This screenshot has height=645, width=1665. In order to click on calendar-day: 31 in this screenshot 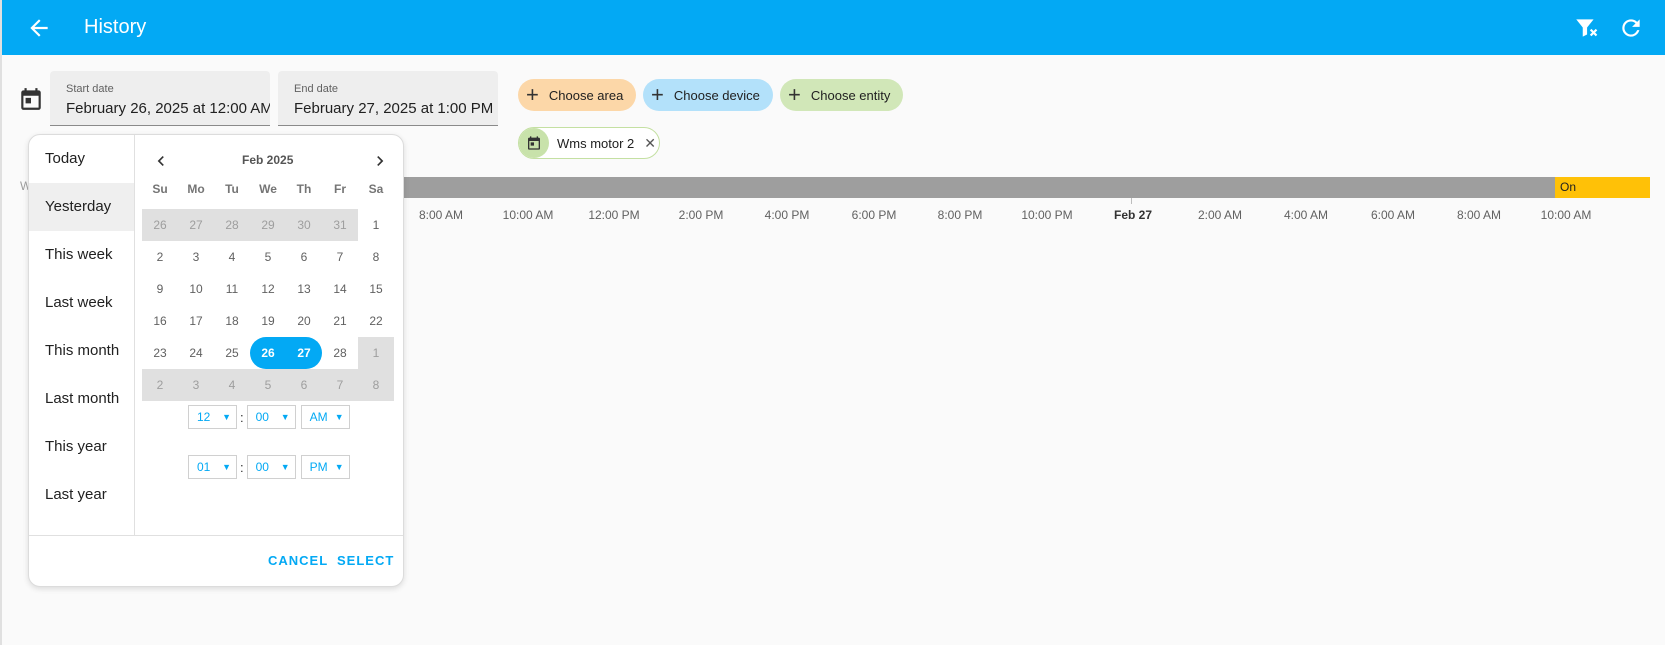, I will do `click(340, 225)`.